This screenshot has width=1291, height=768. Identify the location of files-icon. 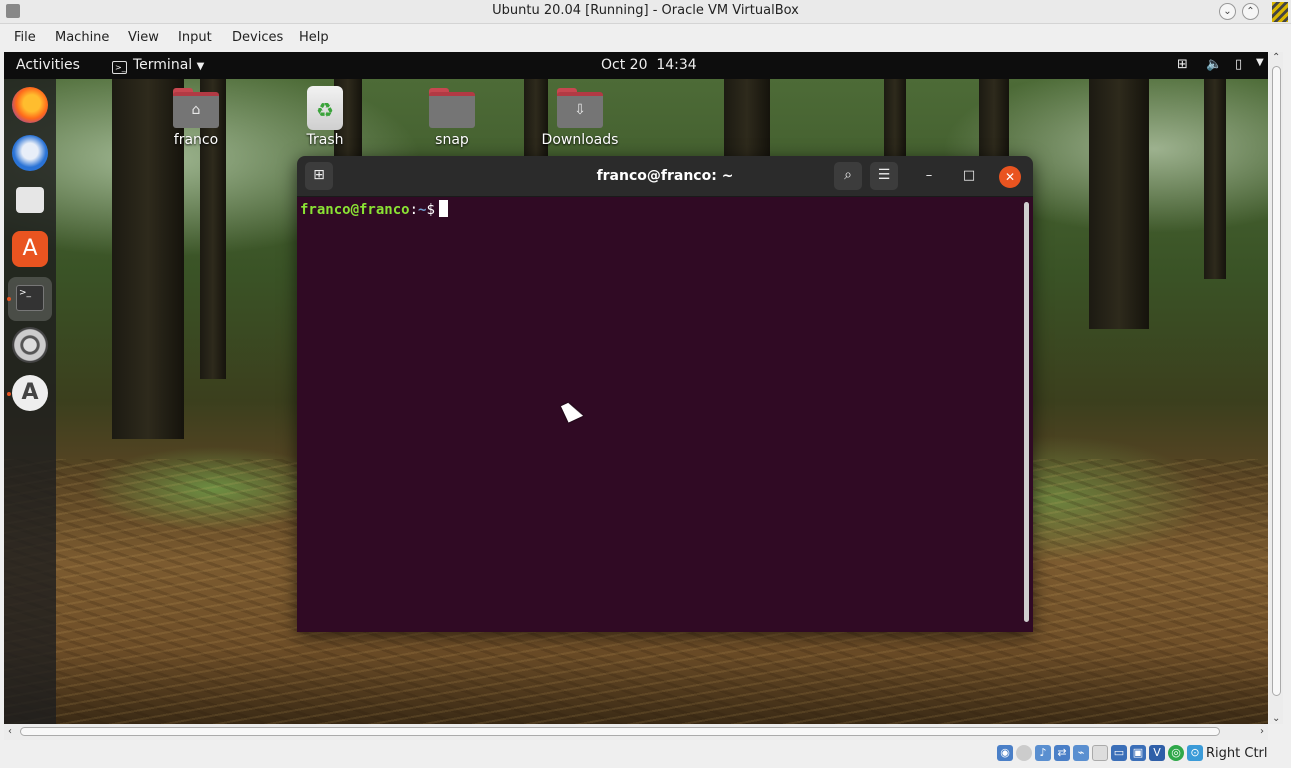
(30, 200).